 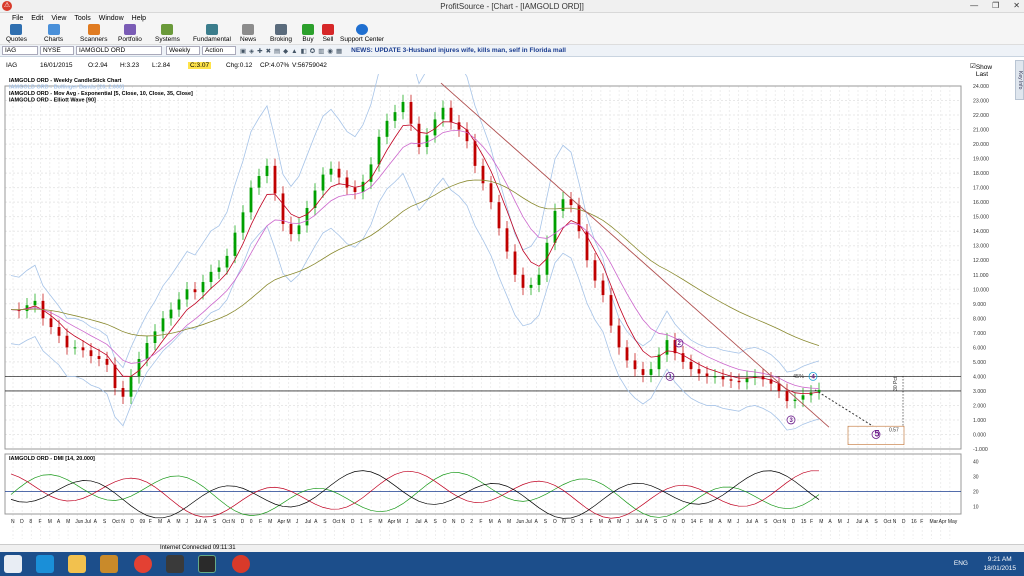 What do you see at coordinates (981, 131) in the screenshot?
I see `y-tick-label: 21.000` at bounding box center [981, 131].